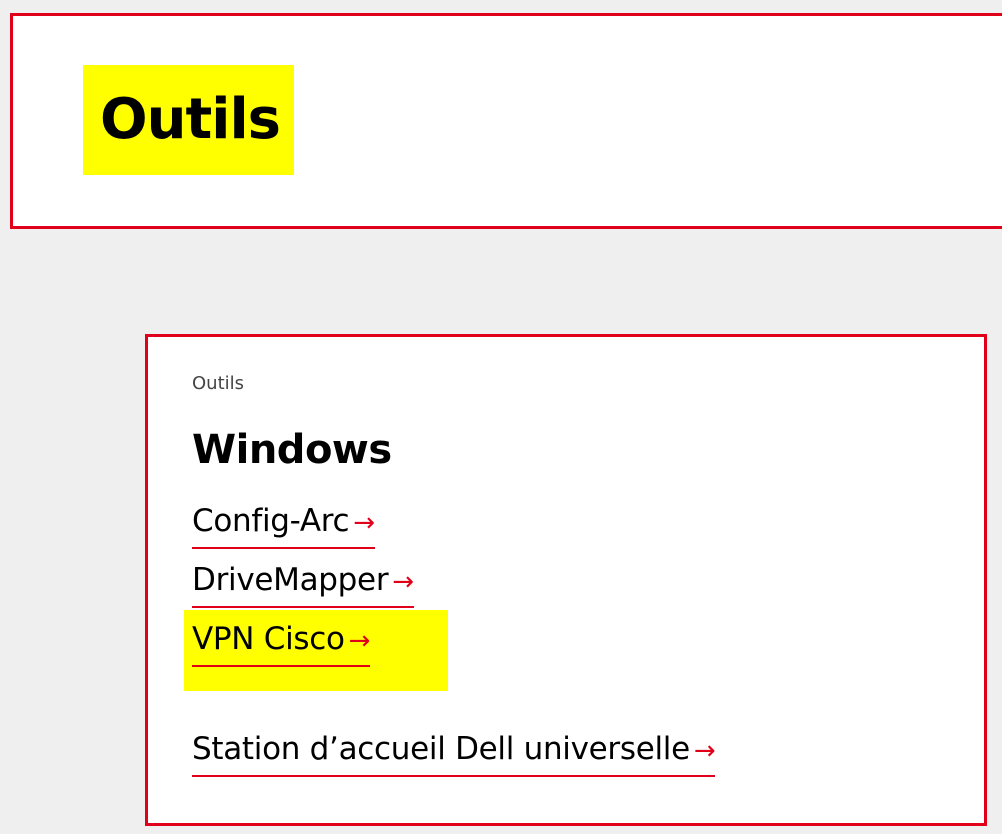 Image resolution: width=1002 pixels, height=834 pixels. I want to click on link-config-arc: Config-Arc →, so click(283, 525).